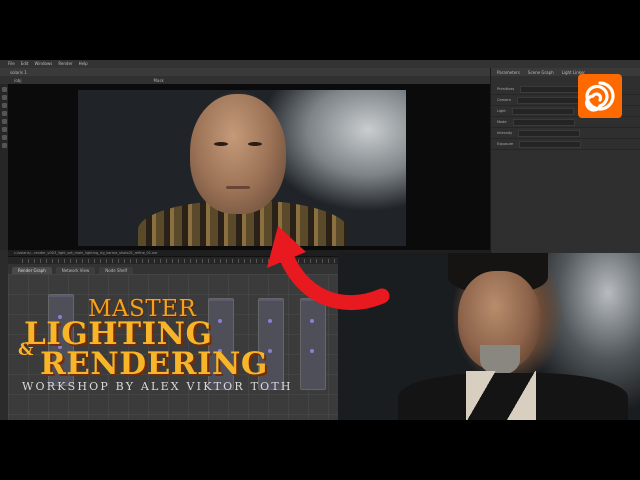 The image size is (640, 480). What do you see at coordinates (26, 350) in the screenshot?
I see `title-ampersand: &` at bounding box center [26, 350].